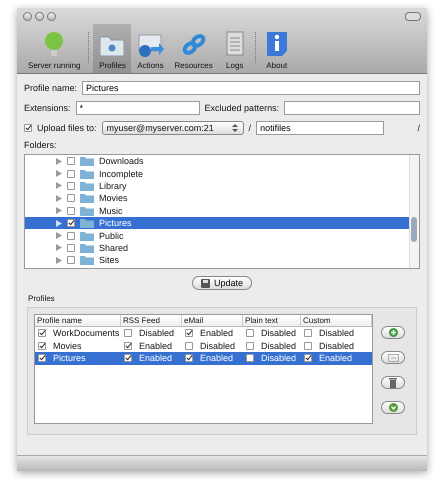 The width and height of the screenshot is (444, 480). Describe the element at coordinates (39, 16) in the screenshot. I see `minimize-window-button` at that location.